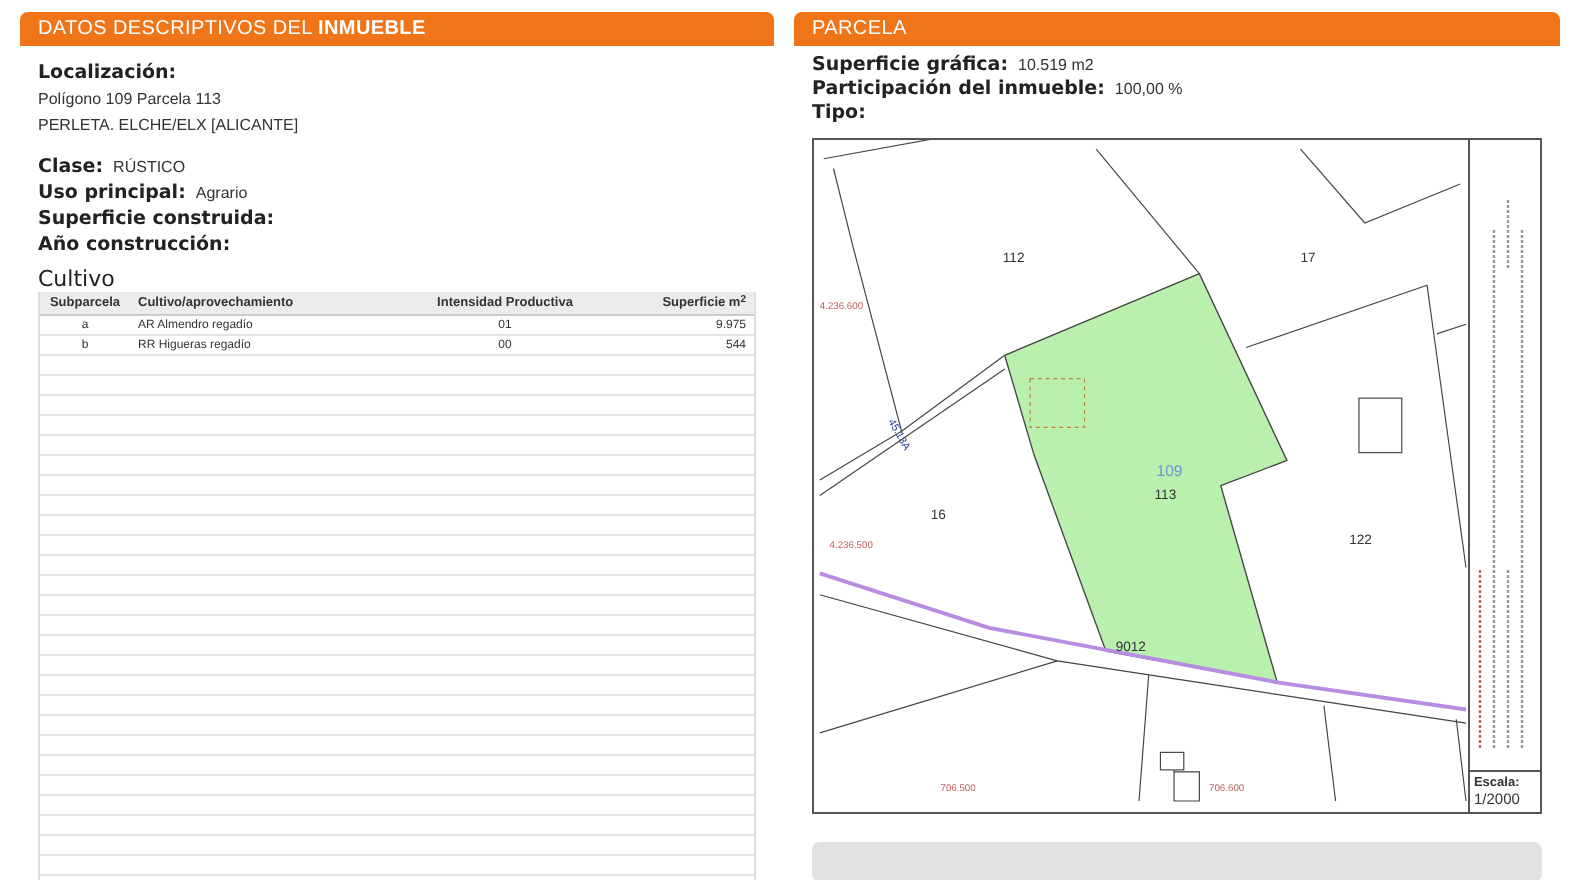  What do you see at coordinates (910, 65) in the screenshot?
I see `field-label: Superficie gráfica:` at bounding box center [910, 65].